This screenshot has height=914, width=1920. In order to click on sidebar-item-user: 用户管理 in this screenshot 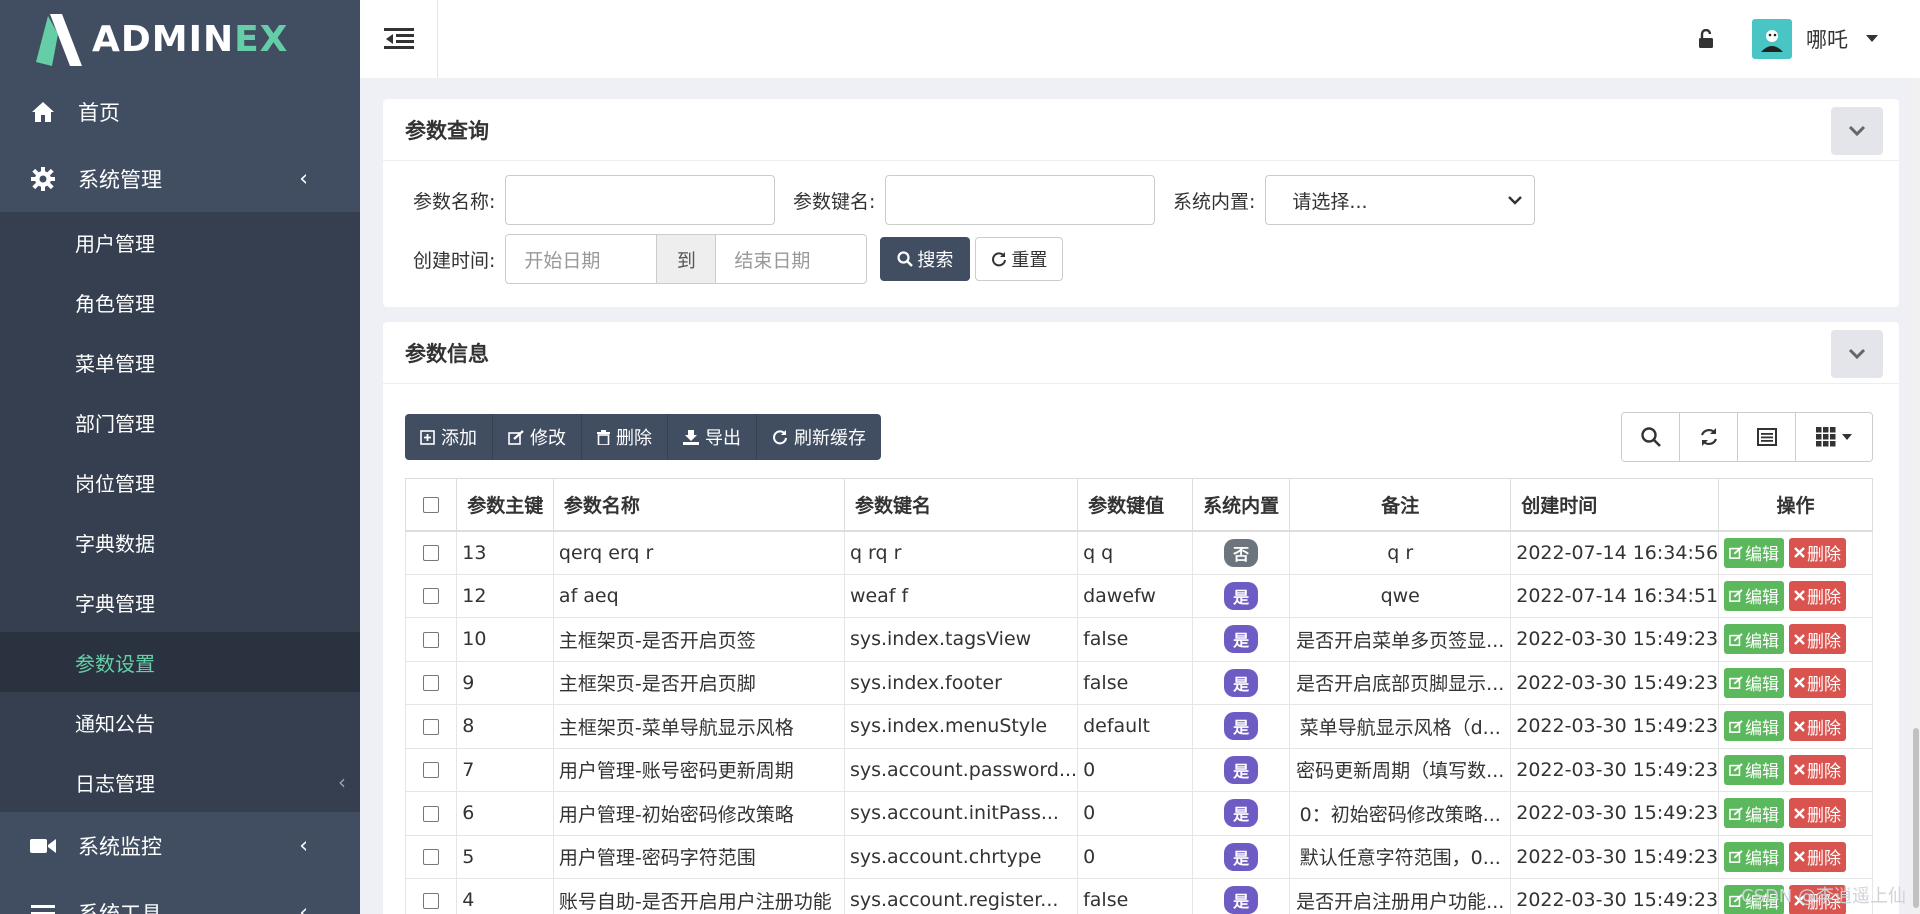, I will do `click(180, 242)`.